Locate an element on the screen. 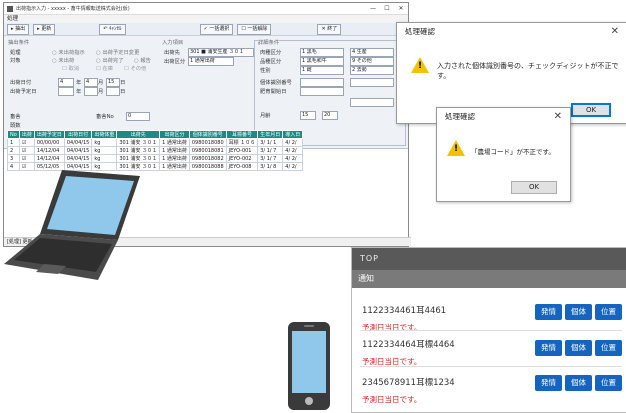  table-cell: 0980018082 is located at coordinates (207, 158).